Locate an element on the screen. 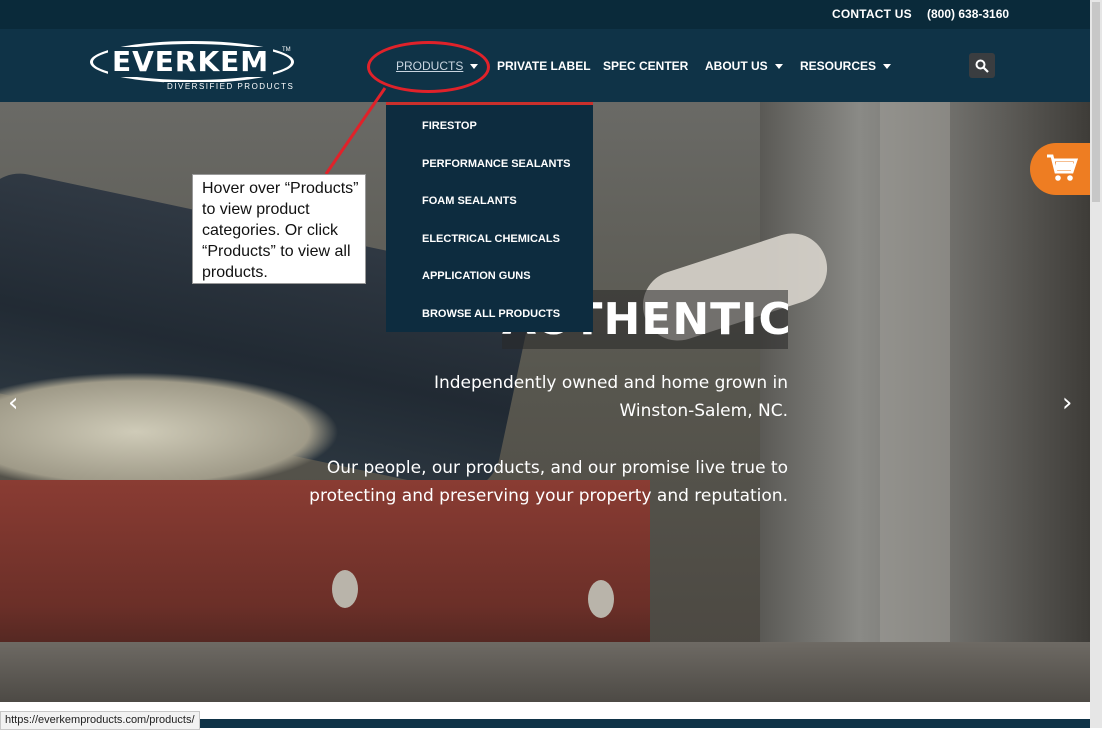  browser-status-url: https://everkemproducts.com/products/ is located at coordinates (100, 720).